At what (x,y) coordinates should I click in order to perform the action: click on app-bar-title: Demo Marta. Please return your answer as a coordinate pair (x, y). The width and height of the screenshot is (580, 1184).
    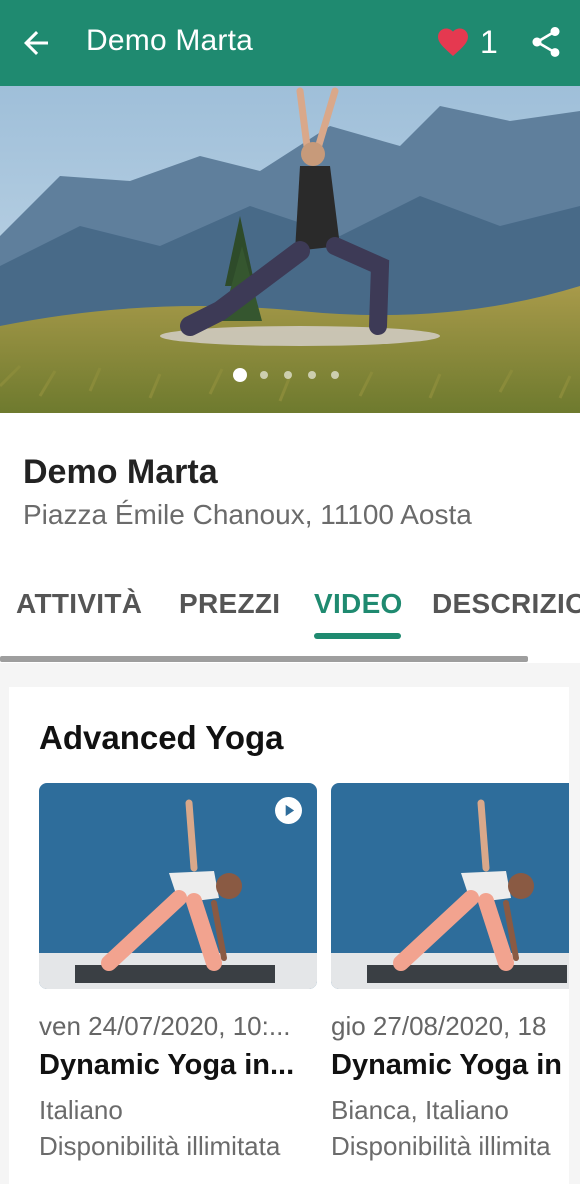
    Looking at the image, I should click on (170, 40).